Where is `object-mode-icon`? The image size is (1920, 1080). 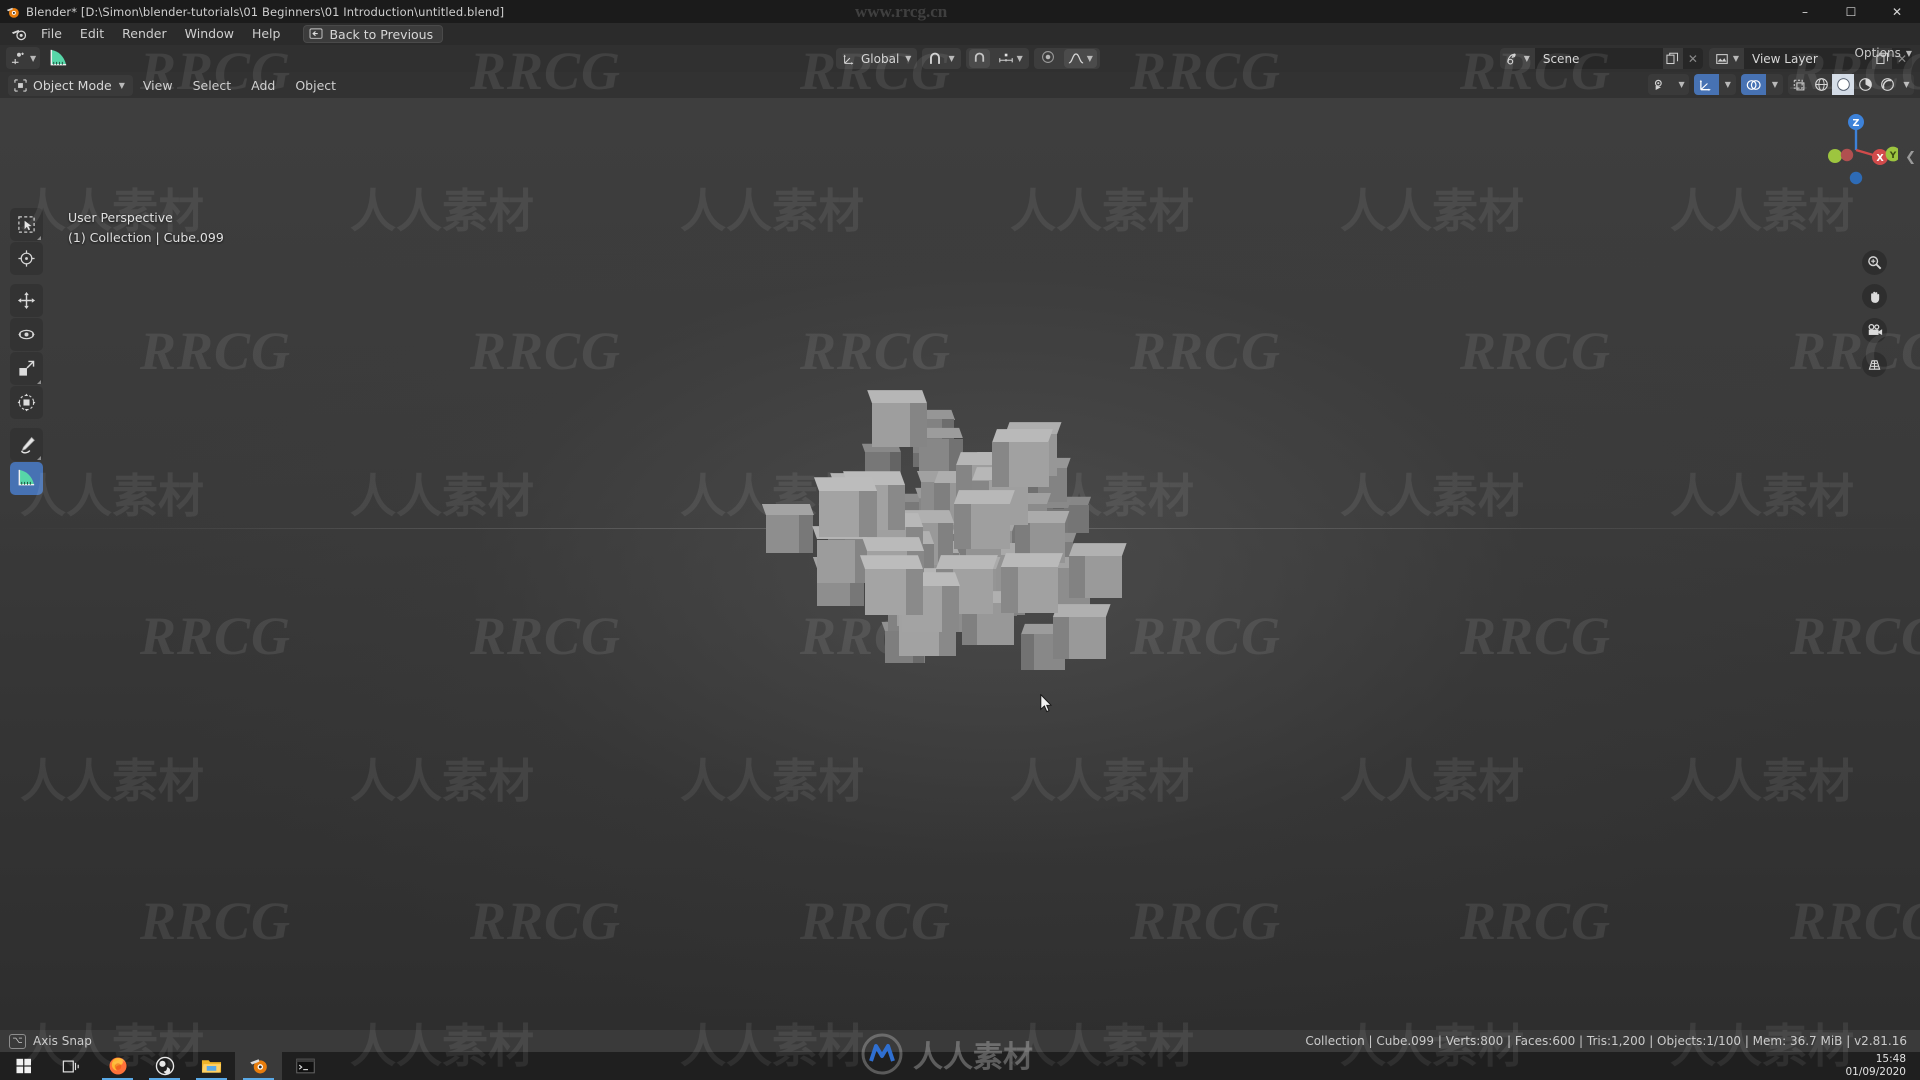
object-mode-icon is located at coordinates (20, 85).